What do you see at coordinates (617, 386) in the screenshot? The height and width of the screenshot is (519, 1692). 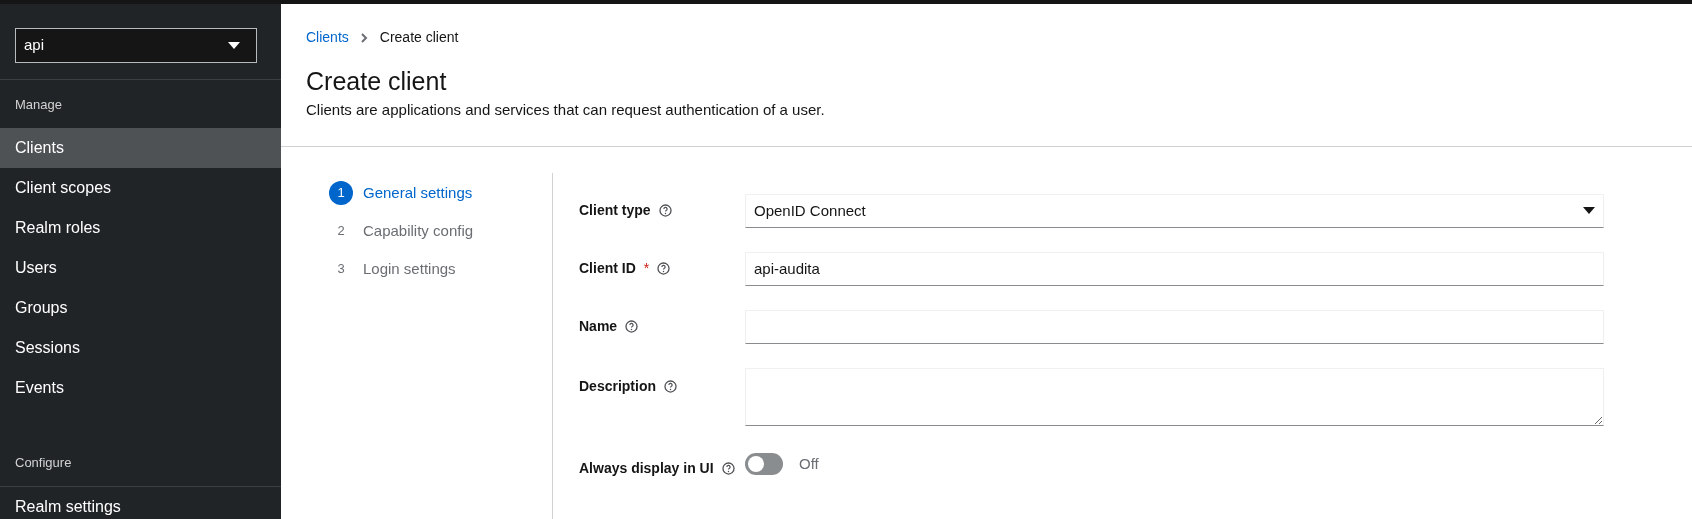 I see `field-label: Description` at bounding box center [617, 386].